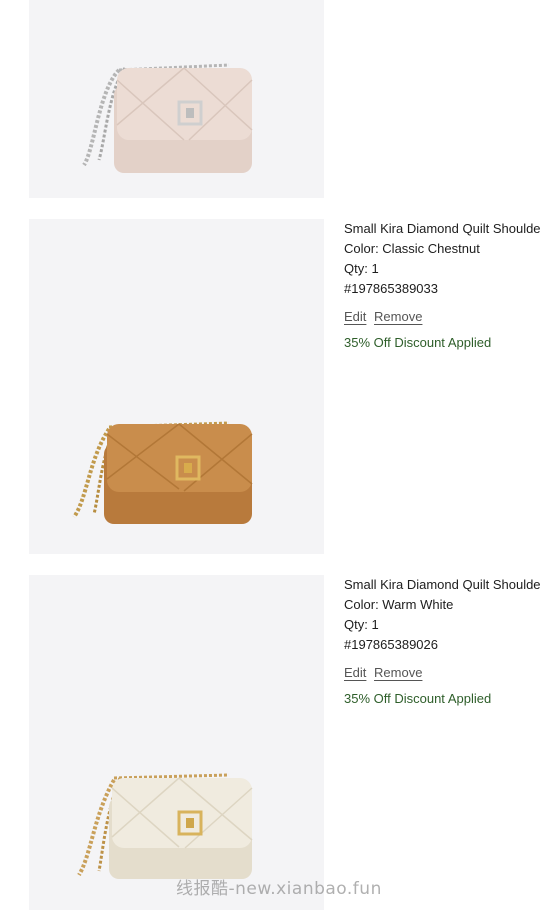  Describe the element at coordinates (279, 889) in the screenshot. I see `watermark-text: 线报酷-new.xianbao.fun` at that location.